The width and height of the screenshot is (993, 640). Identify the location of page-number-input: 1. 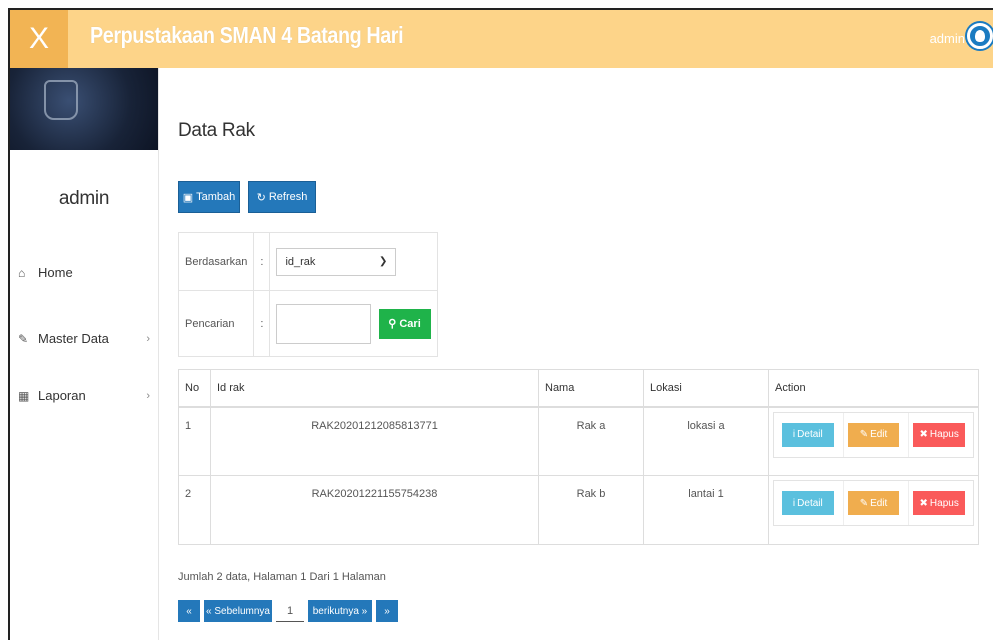
(290, 611).